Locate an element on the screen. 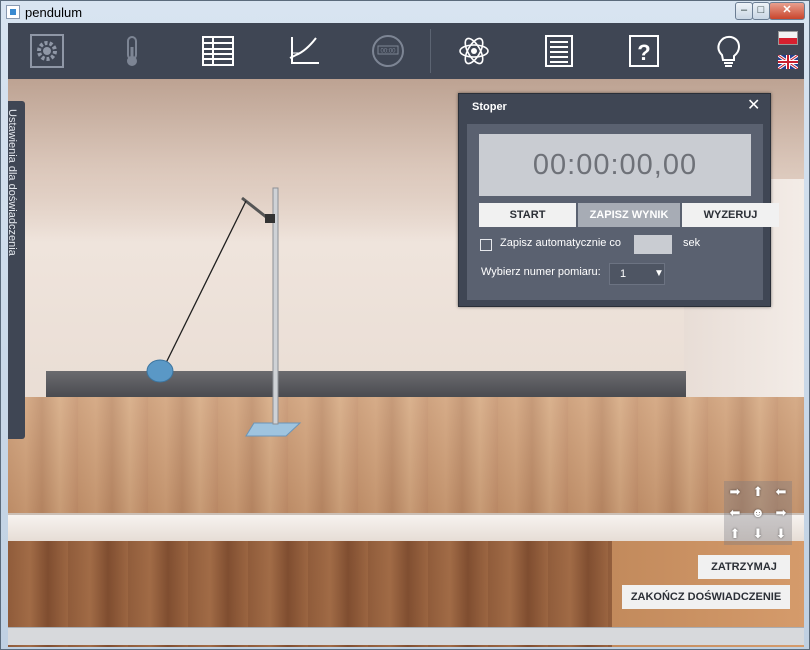 The width and height of the screenshot is (810, 650). main-toolbar: 00:00 ? is located at coordinates (406, 51).